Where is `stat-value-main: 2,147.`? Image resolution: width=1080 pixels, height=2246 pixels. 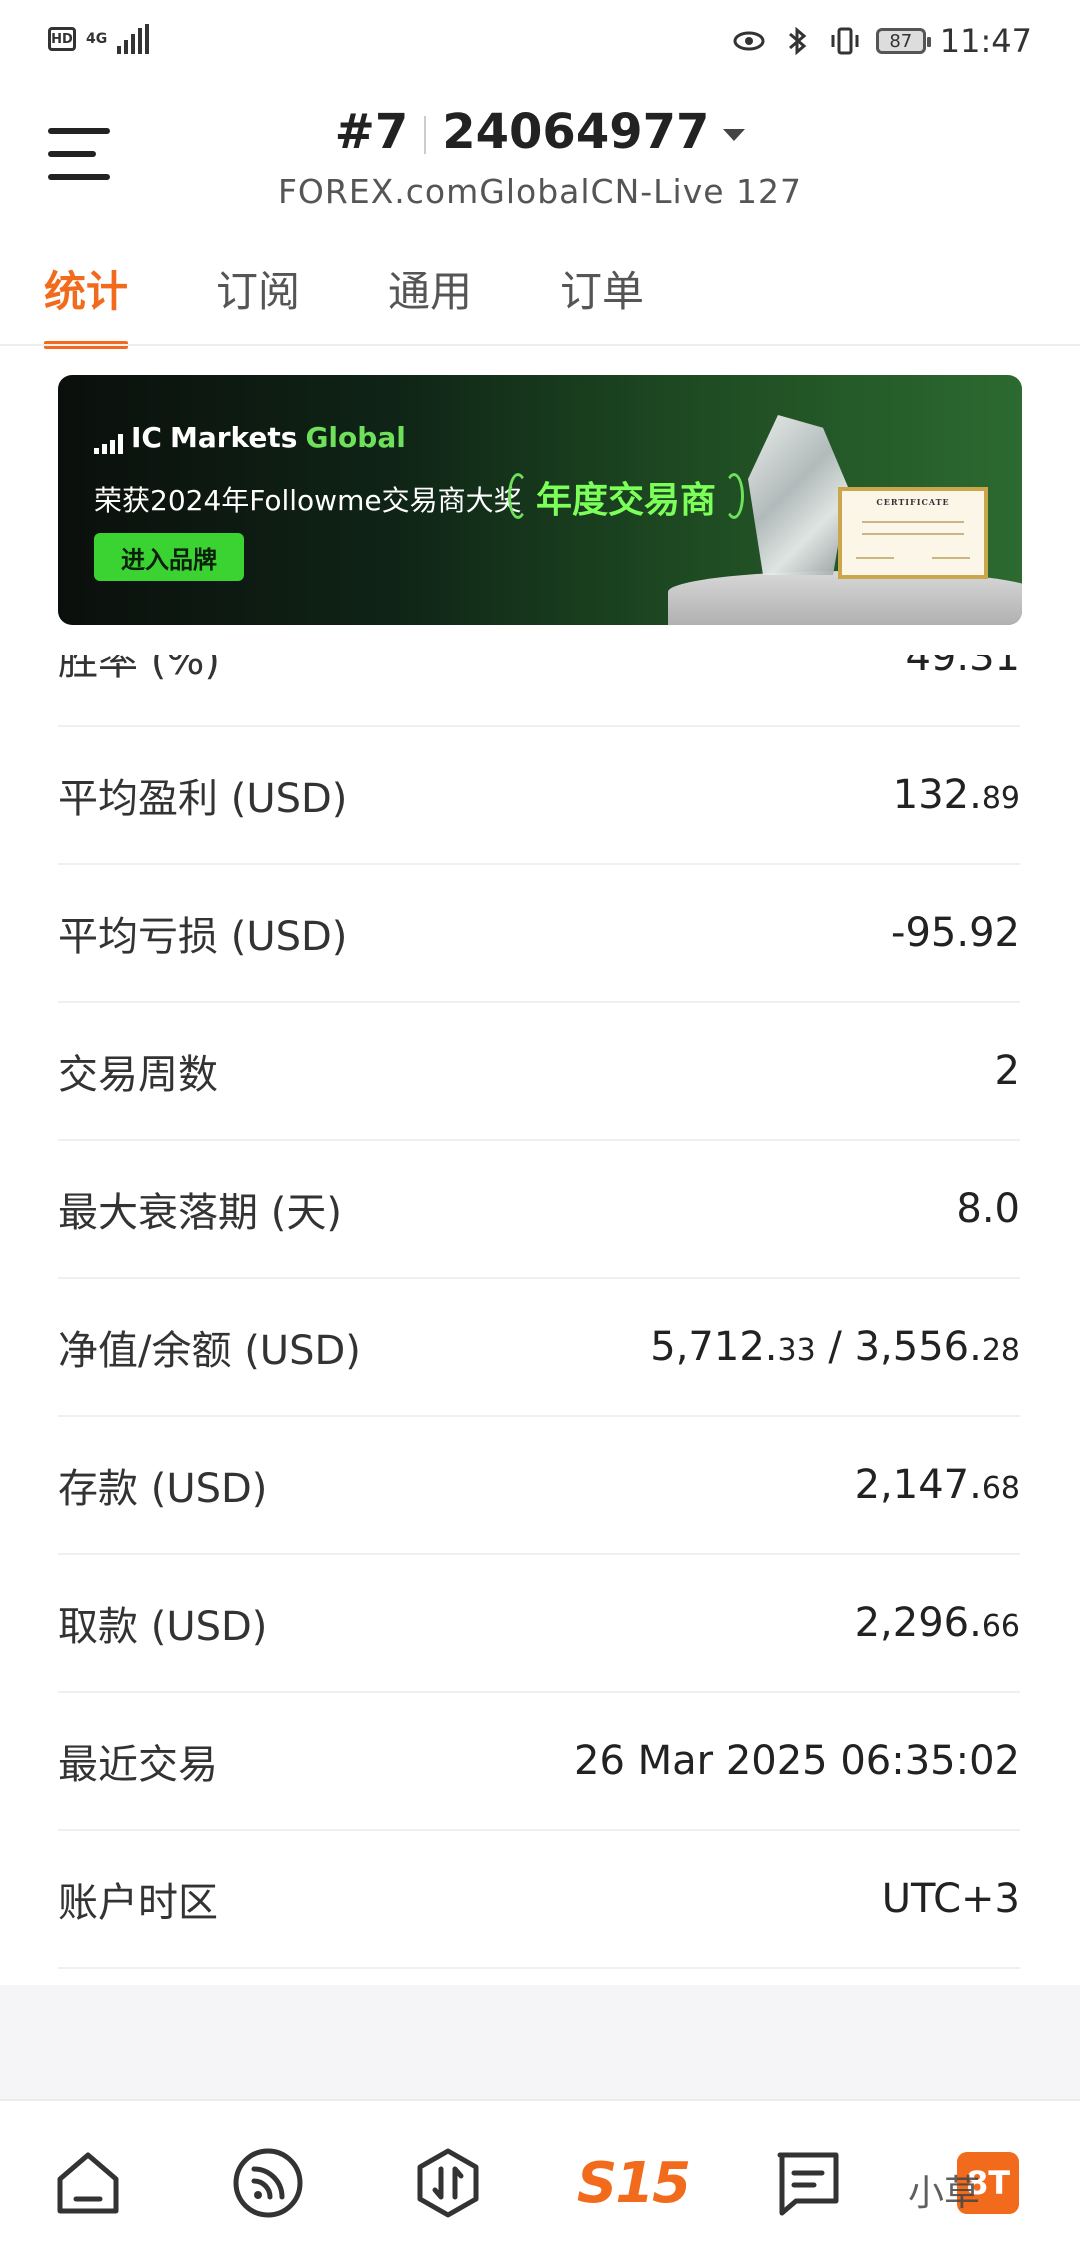
stat-value-main: 2,147. is located at coordinates (918, 1485).